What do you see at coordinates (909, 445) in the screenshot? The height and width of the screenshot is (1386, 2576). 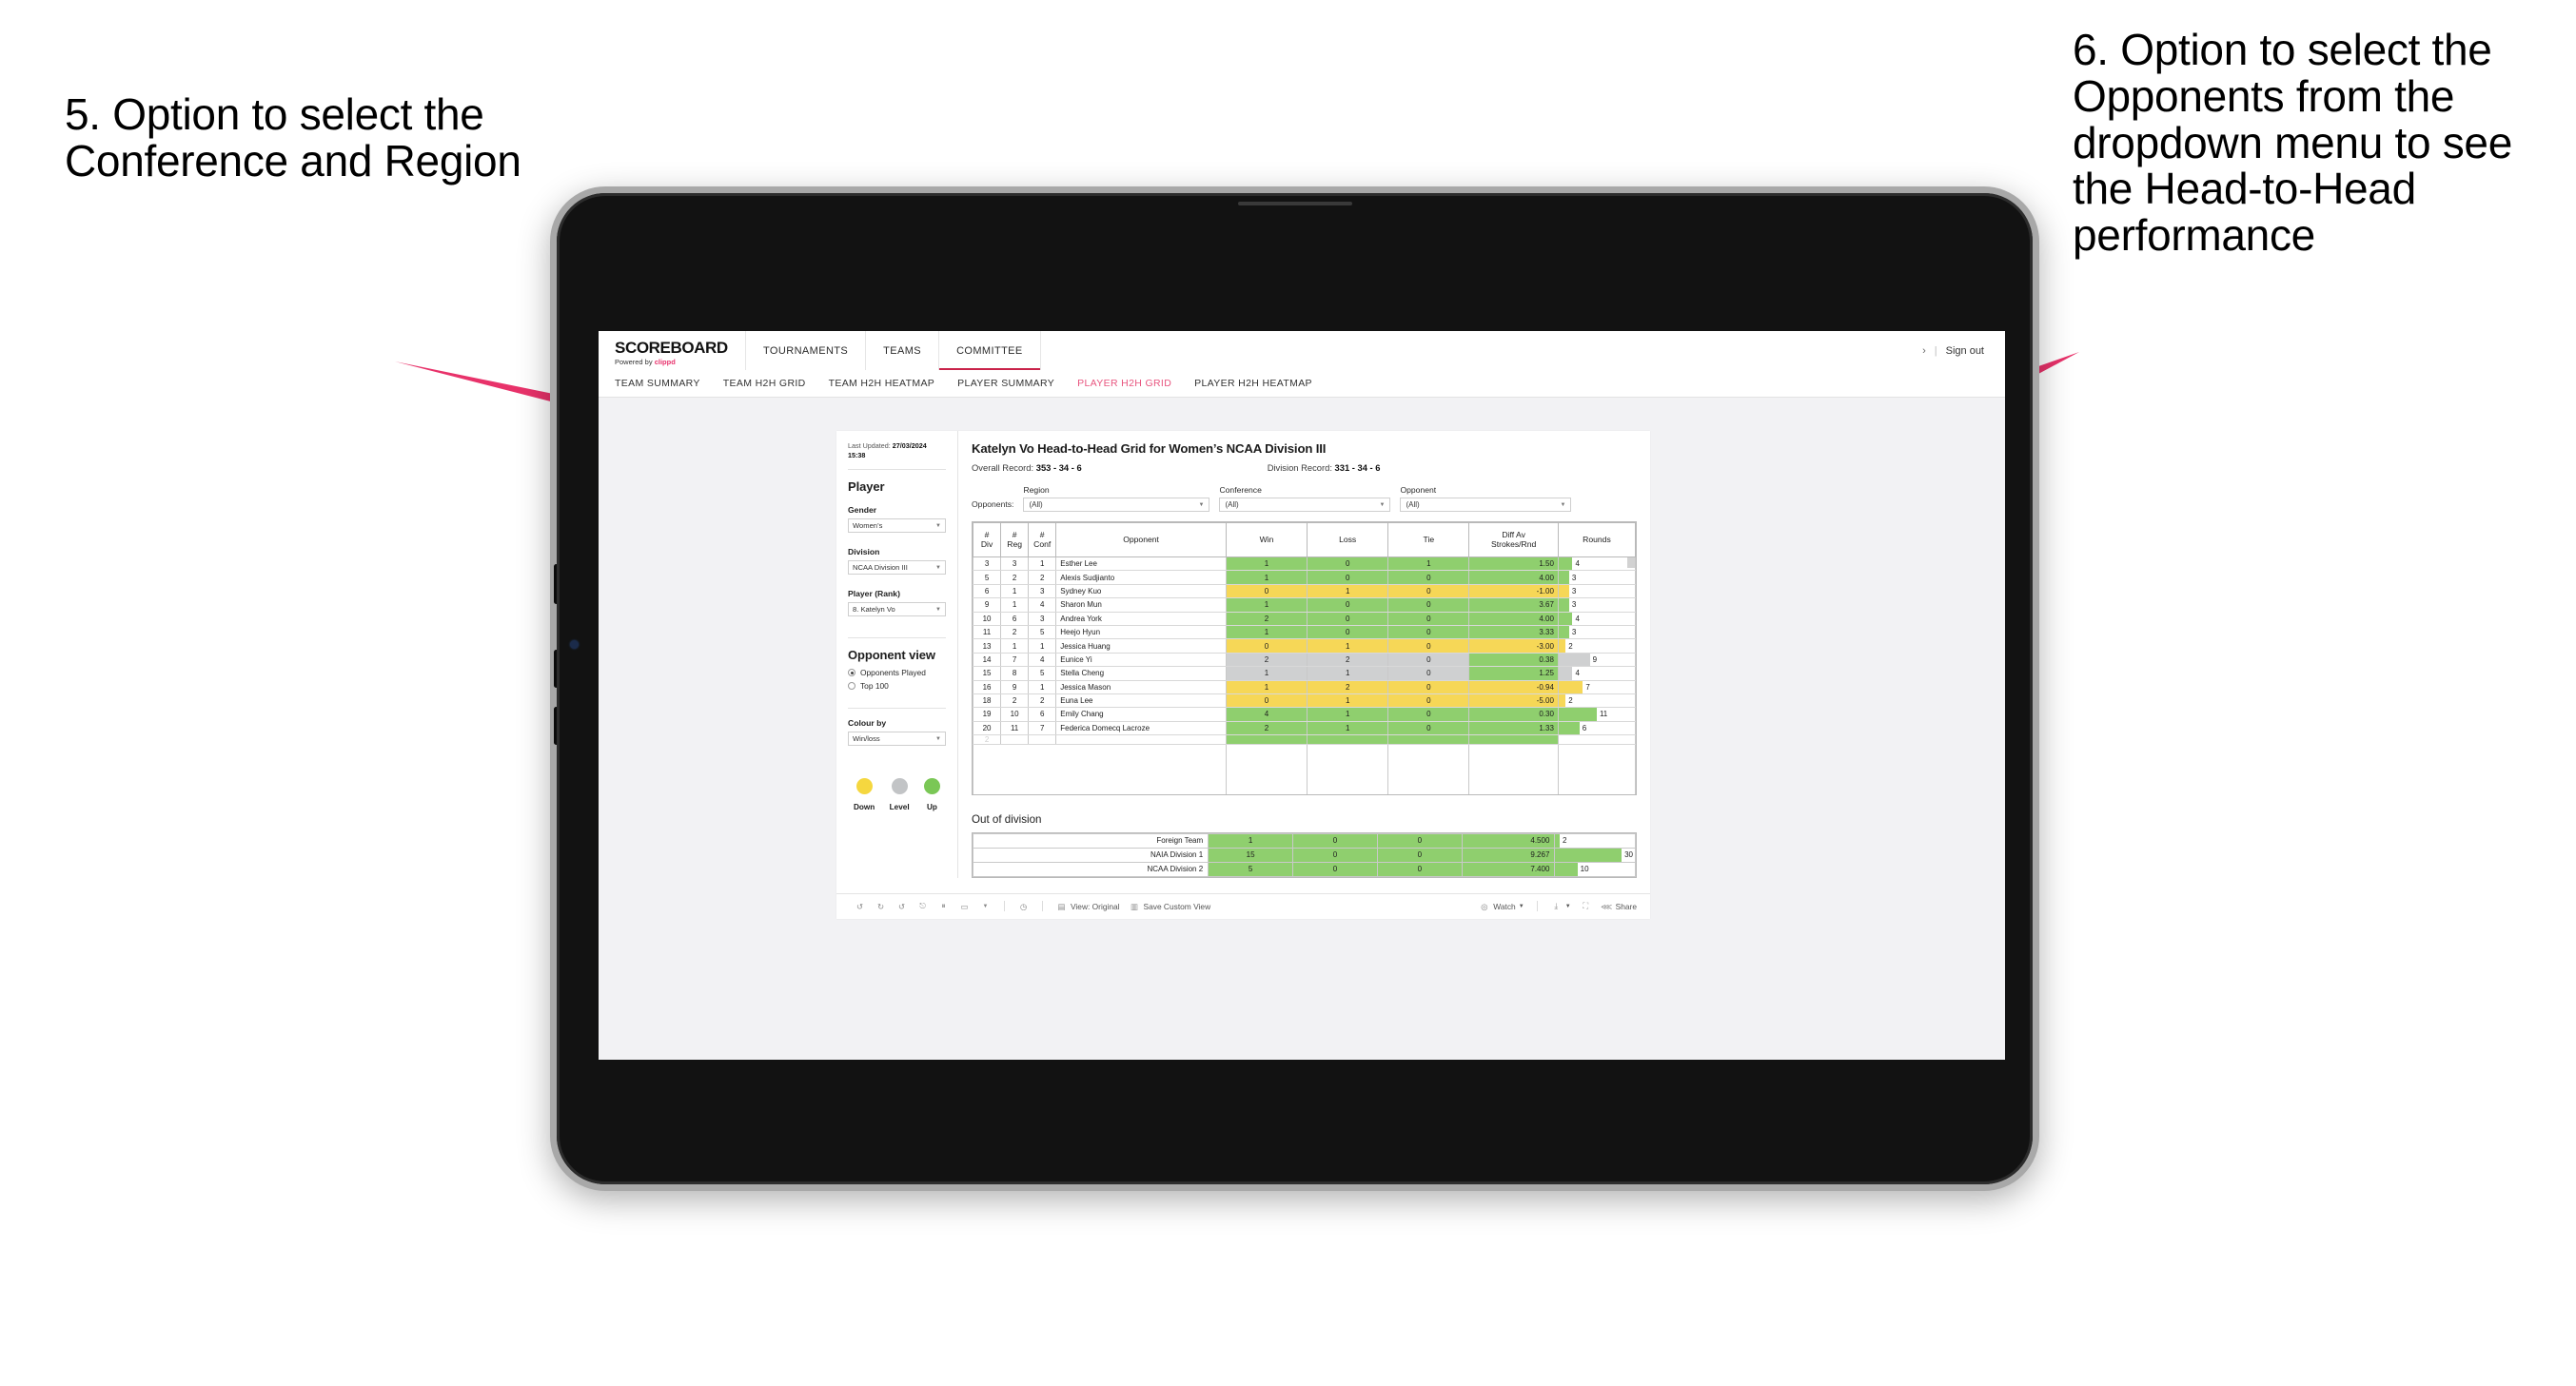 I see `last-updated-date: 27/03/2024` at bounding box center [909, 445].